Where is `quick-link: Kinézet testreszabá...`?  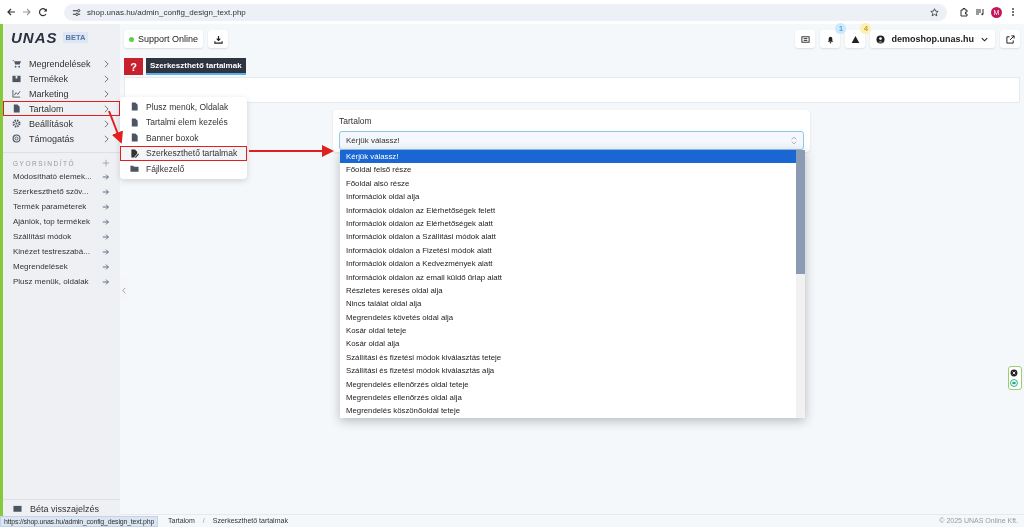
quick-link: Kinézet testreszabá... is located at coordinates (61, 251).